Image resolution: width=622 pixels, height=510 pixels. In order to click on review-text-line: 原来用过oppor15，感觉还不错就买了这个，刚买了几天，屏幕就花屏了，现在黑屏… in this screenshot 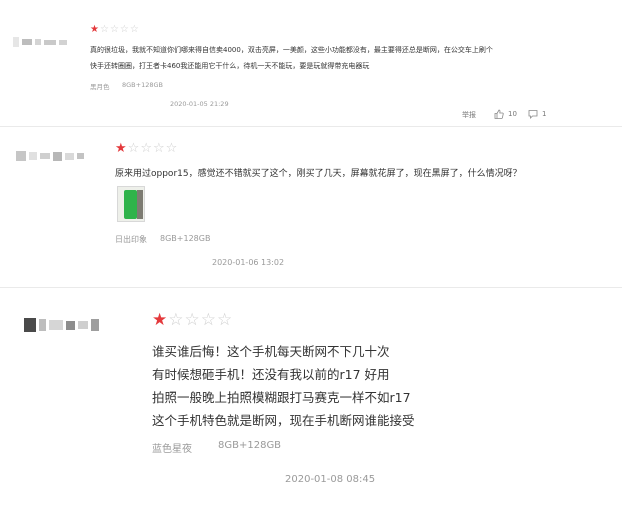, I will do `click(318, 174)`.